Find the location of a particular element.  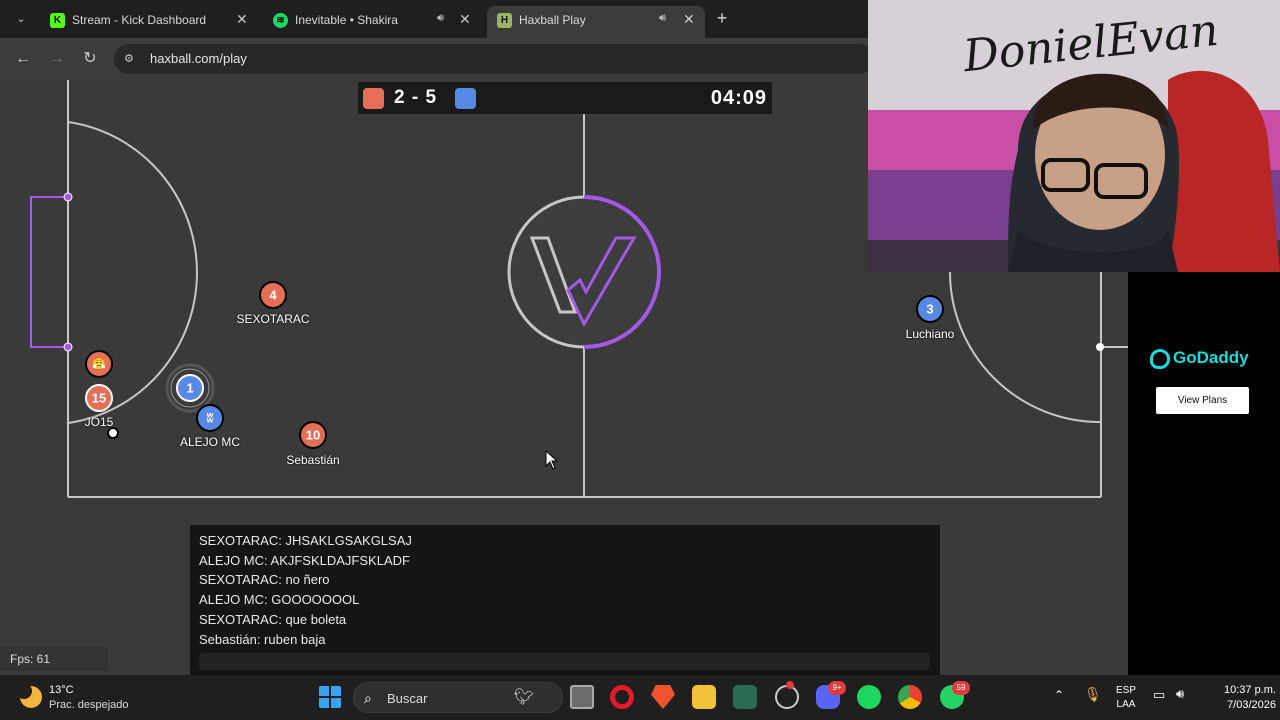

player-name: Luchiano is located at coordinates (930, 334).